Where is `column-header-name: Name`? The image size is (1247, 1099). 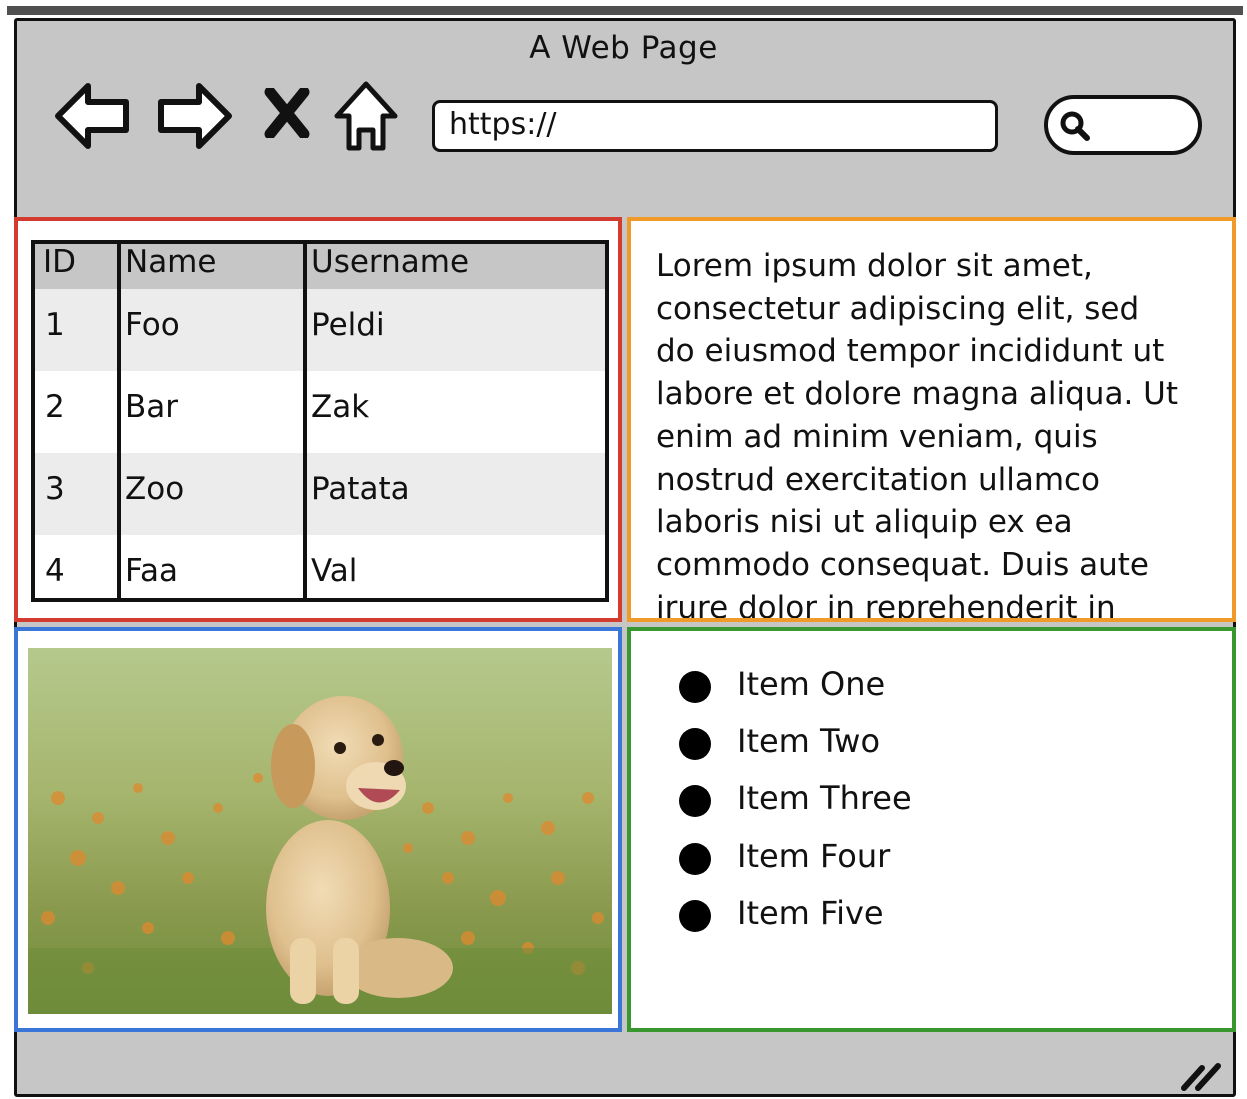
column-header-name: Name is located at coordinates (170, 262).